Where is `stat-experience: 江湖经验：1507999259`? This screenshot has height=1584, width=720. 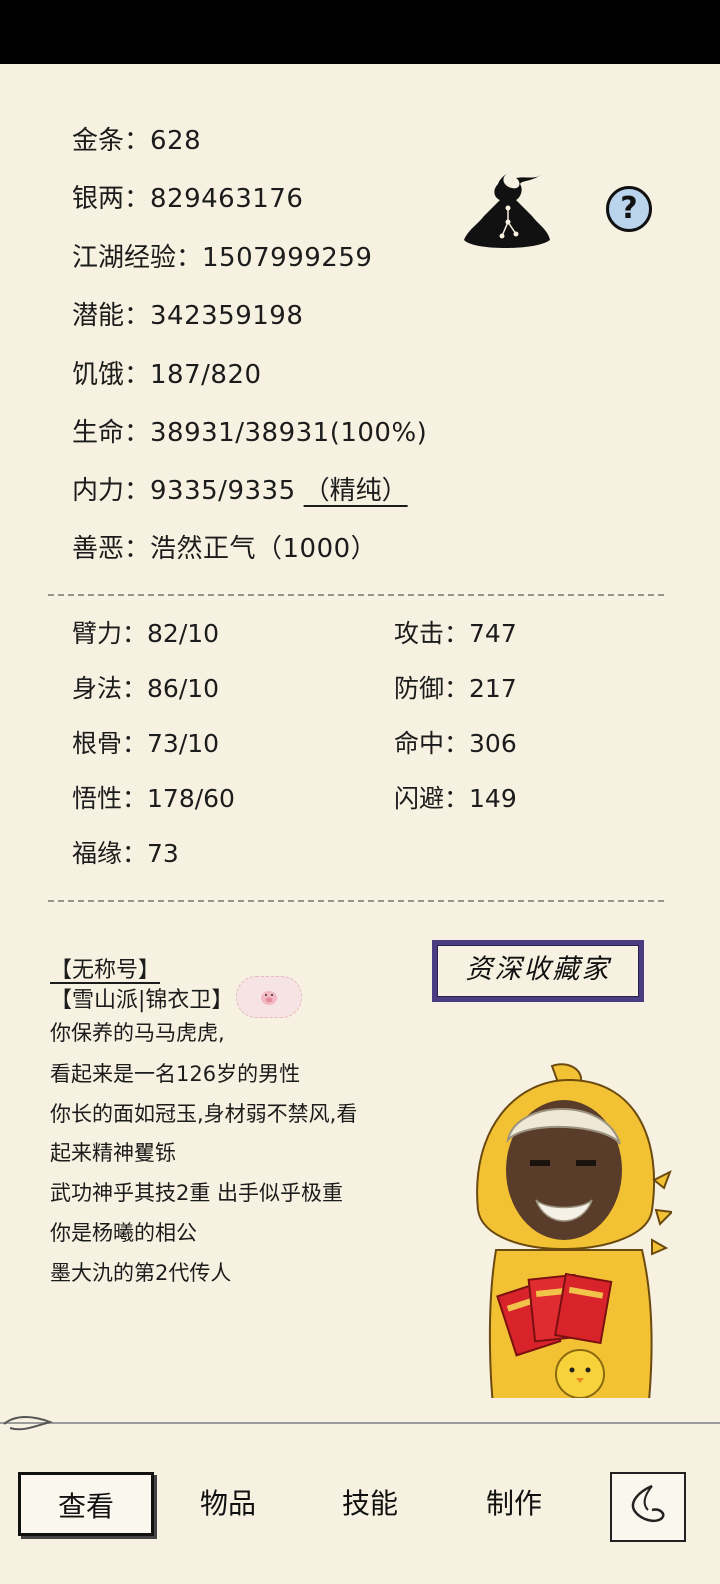
stat-experience: 江湖经验：1507999259 is located at coordinates (222, 258).